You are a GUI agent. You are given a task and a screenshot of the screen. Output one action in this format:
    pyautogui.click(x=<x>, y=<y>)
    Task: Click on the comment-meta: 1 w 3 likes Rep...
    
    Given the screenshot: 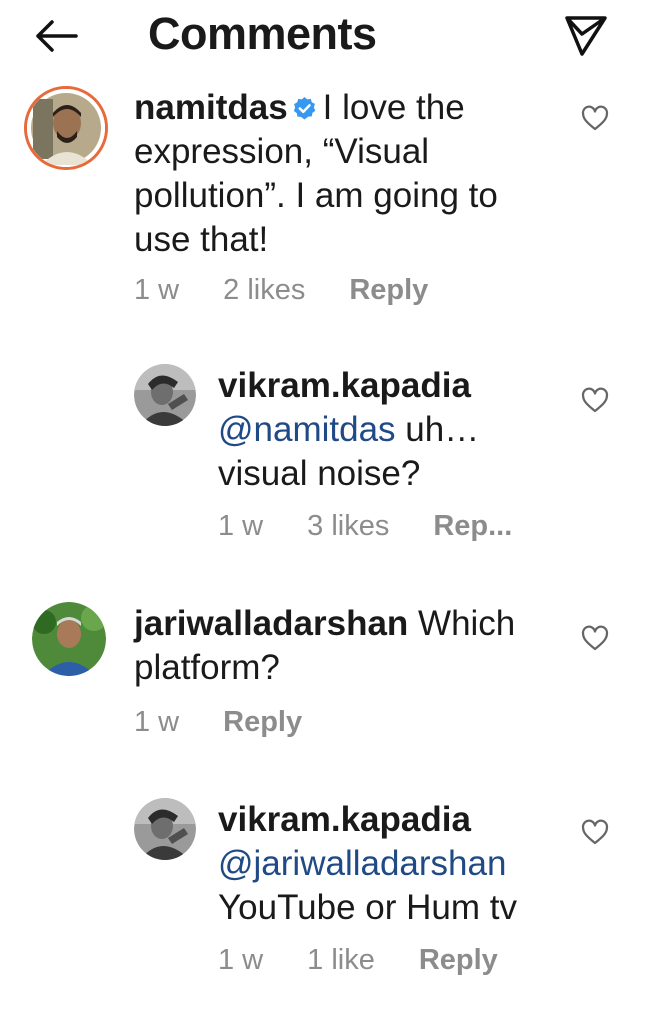 What is the action you would take?
    pyautogui.click(x=387, y=526)
    